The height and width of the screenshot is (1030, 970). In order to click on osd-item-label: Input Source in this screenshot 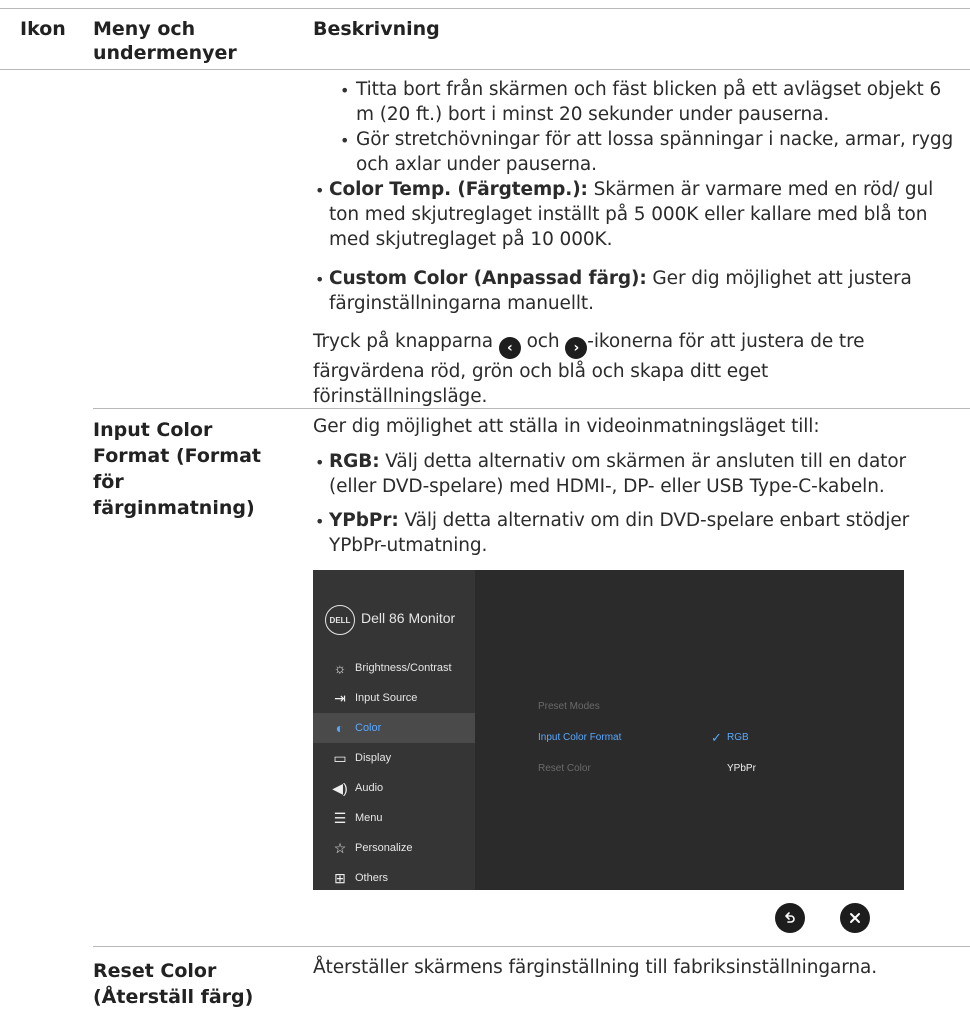, I will do `click(386, 698)`.